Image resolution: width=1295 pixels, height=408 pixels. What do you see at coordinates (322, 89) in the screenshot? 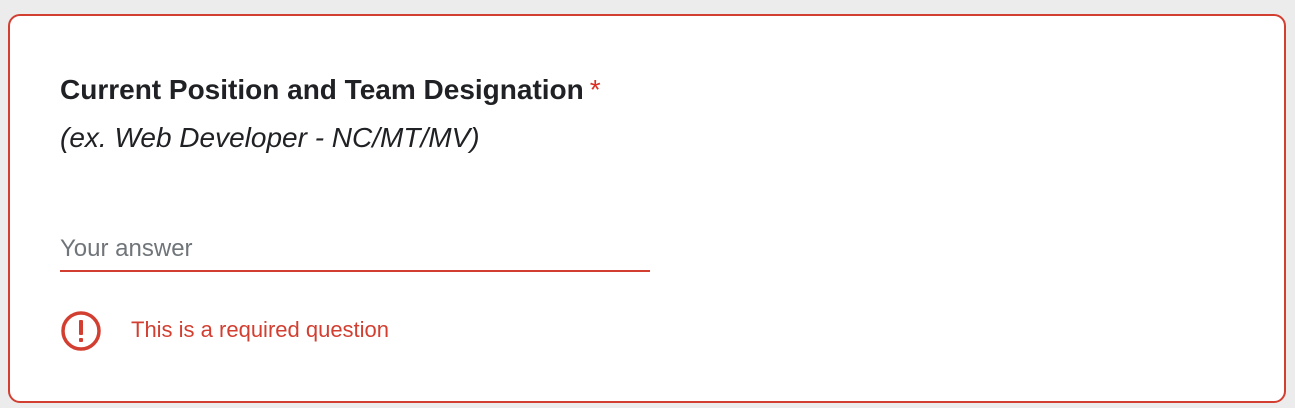
I see `question-title: Current Position and Team Designation` at bounding box center [322, 89].